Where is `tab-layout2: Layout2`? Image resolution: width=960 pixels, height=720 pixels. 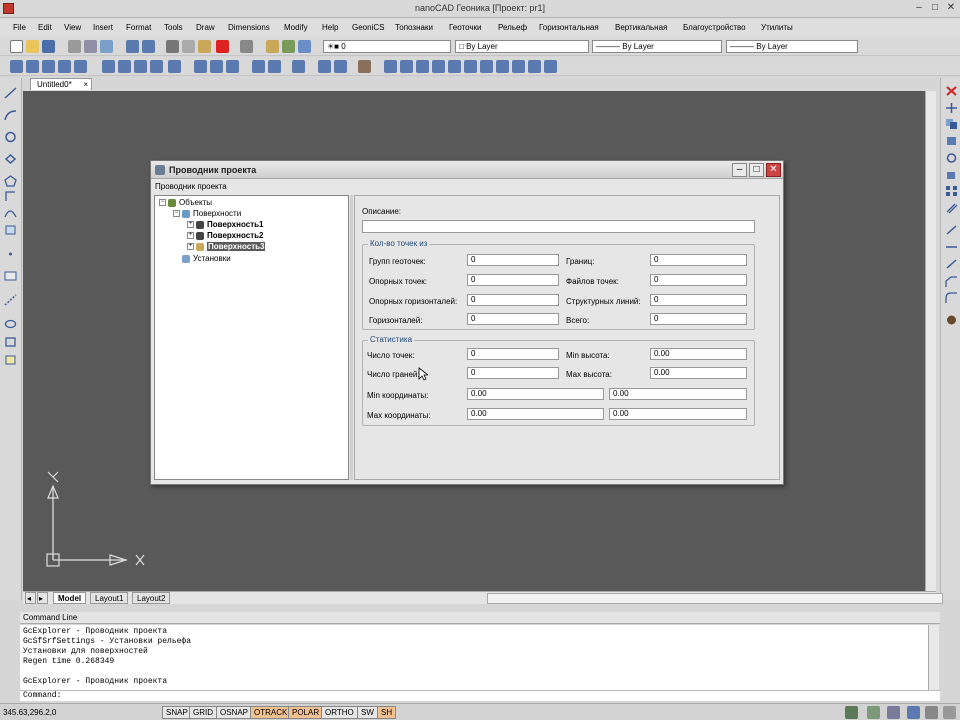
tab-layout2: Layout2 is located at coordinates (151, 598).